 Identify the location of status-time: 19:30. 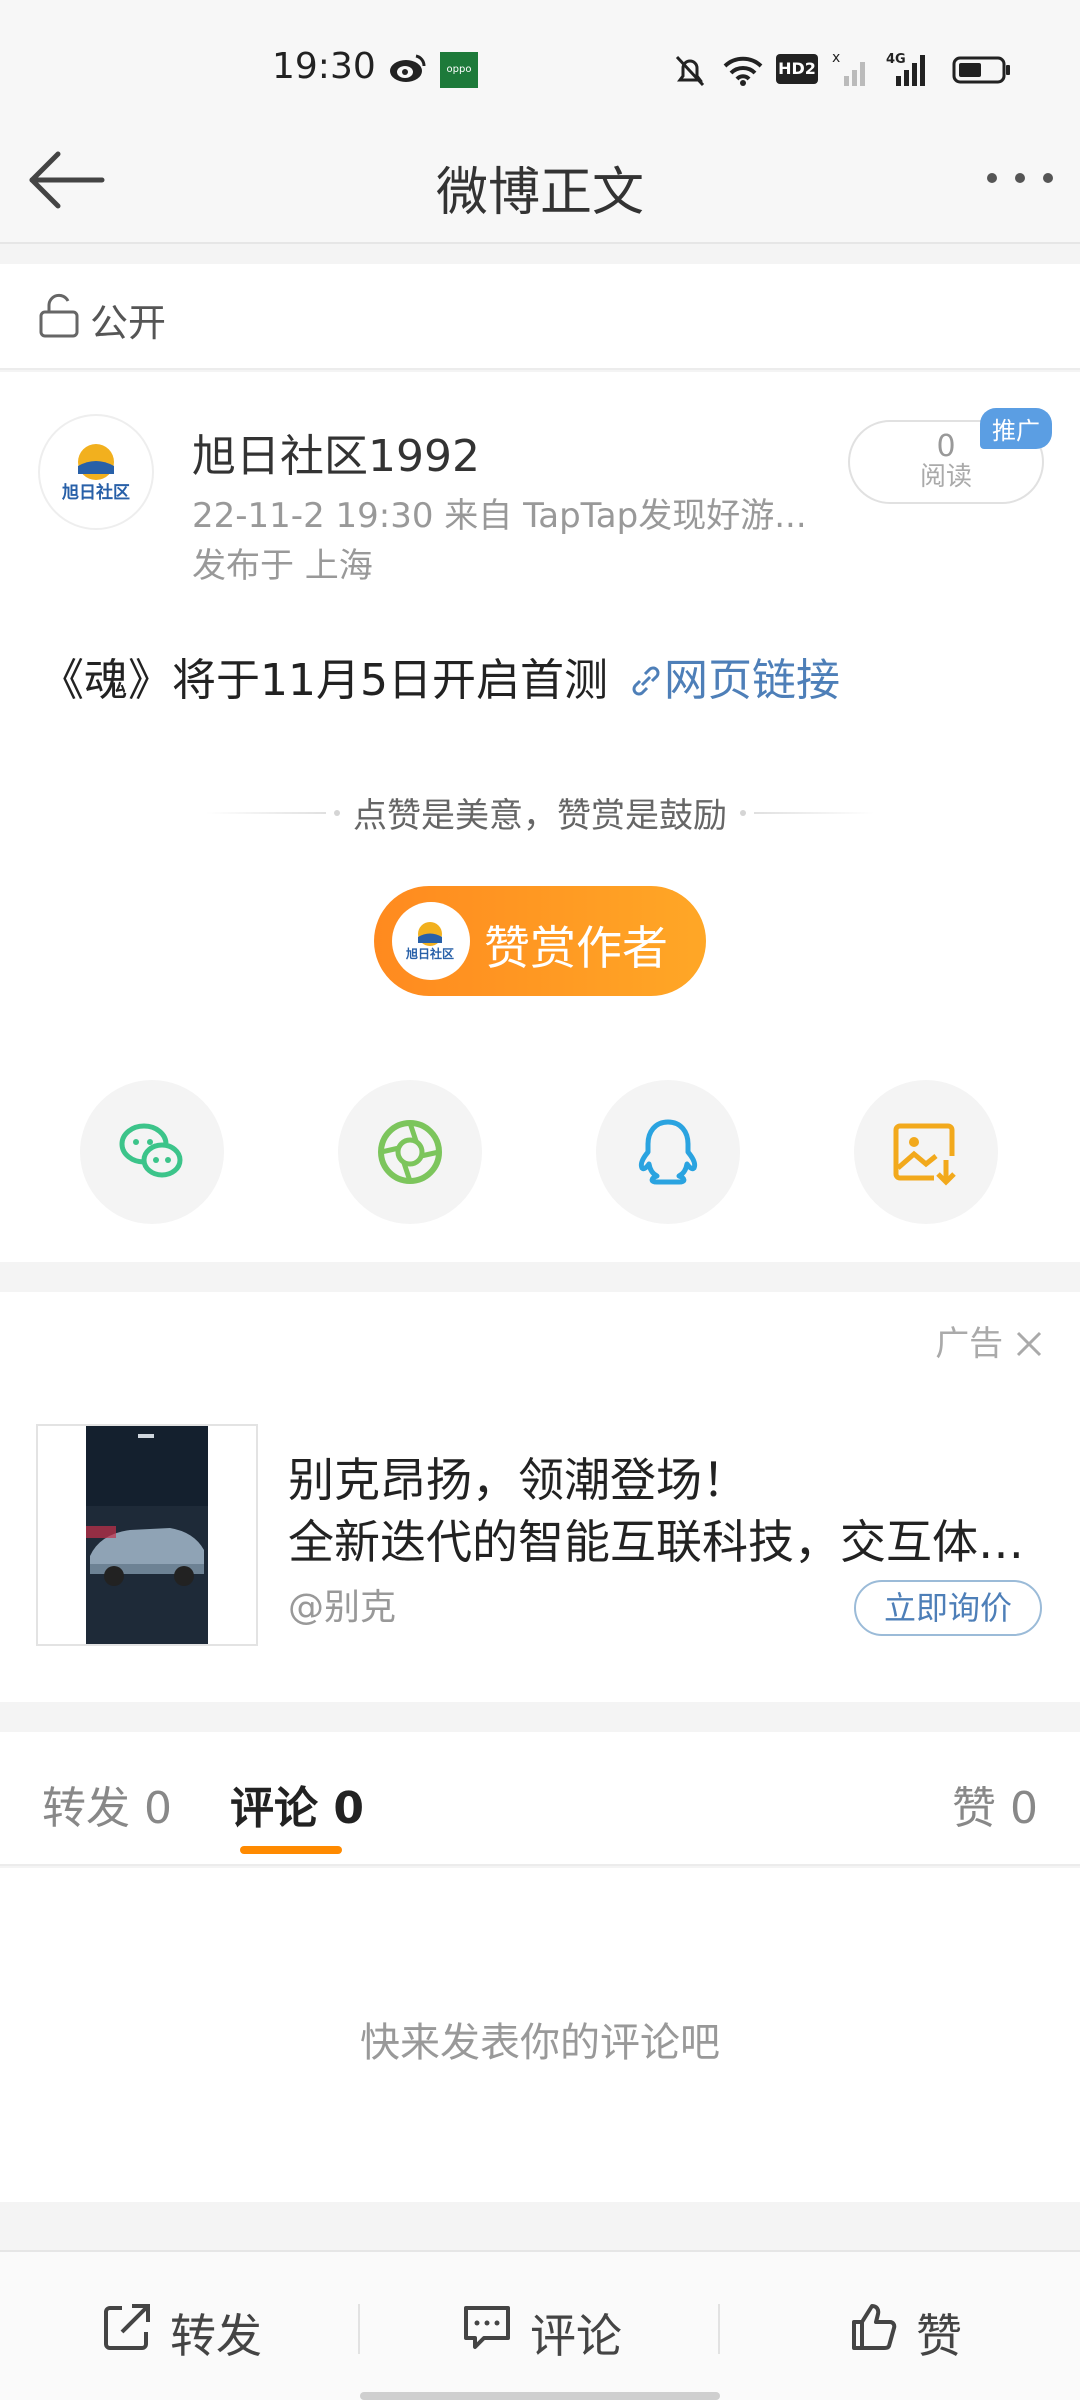
(324, 66).